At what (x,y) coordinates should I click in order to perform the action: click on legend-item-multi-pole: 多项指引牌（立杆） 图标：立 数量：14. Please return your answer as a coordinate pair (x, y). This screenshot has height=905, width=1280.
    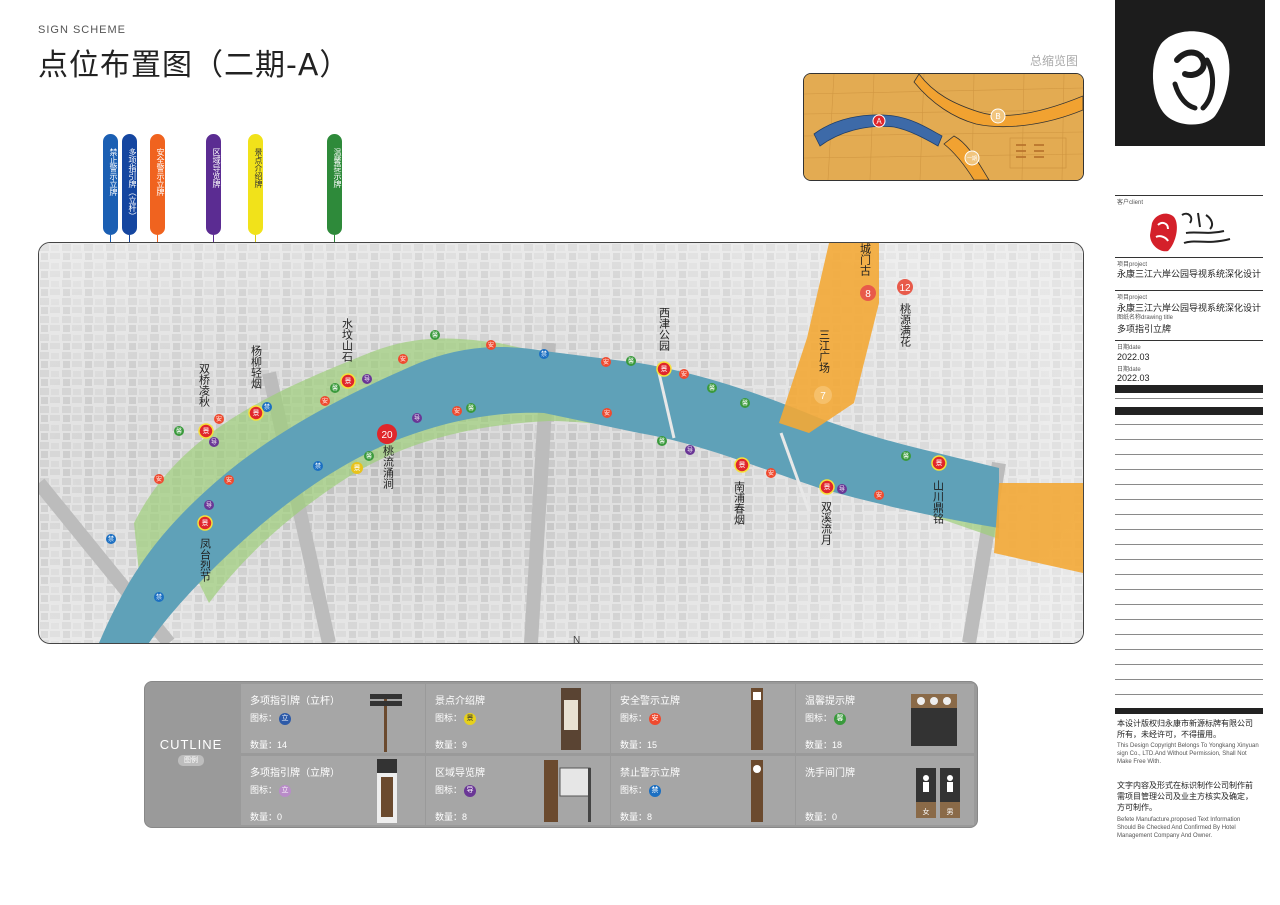
    Looking at the image, I should click on (333, 718).